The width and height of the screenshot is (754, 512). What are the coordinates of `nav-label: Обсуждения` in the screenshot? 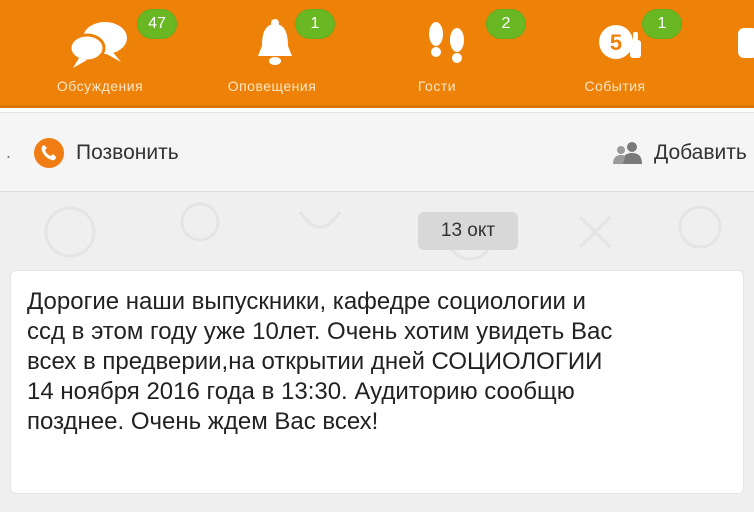 It's located at (100, 86).